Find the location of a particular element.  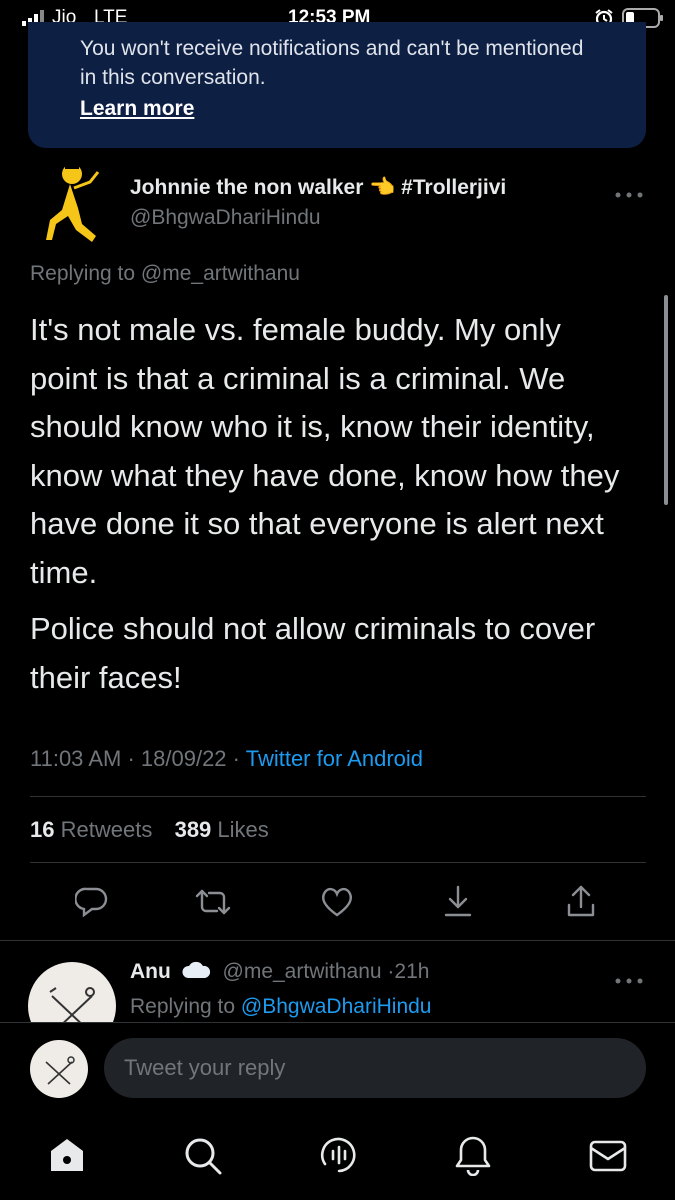

search-icon is located at coordinates (203, 1158).